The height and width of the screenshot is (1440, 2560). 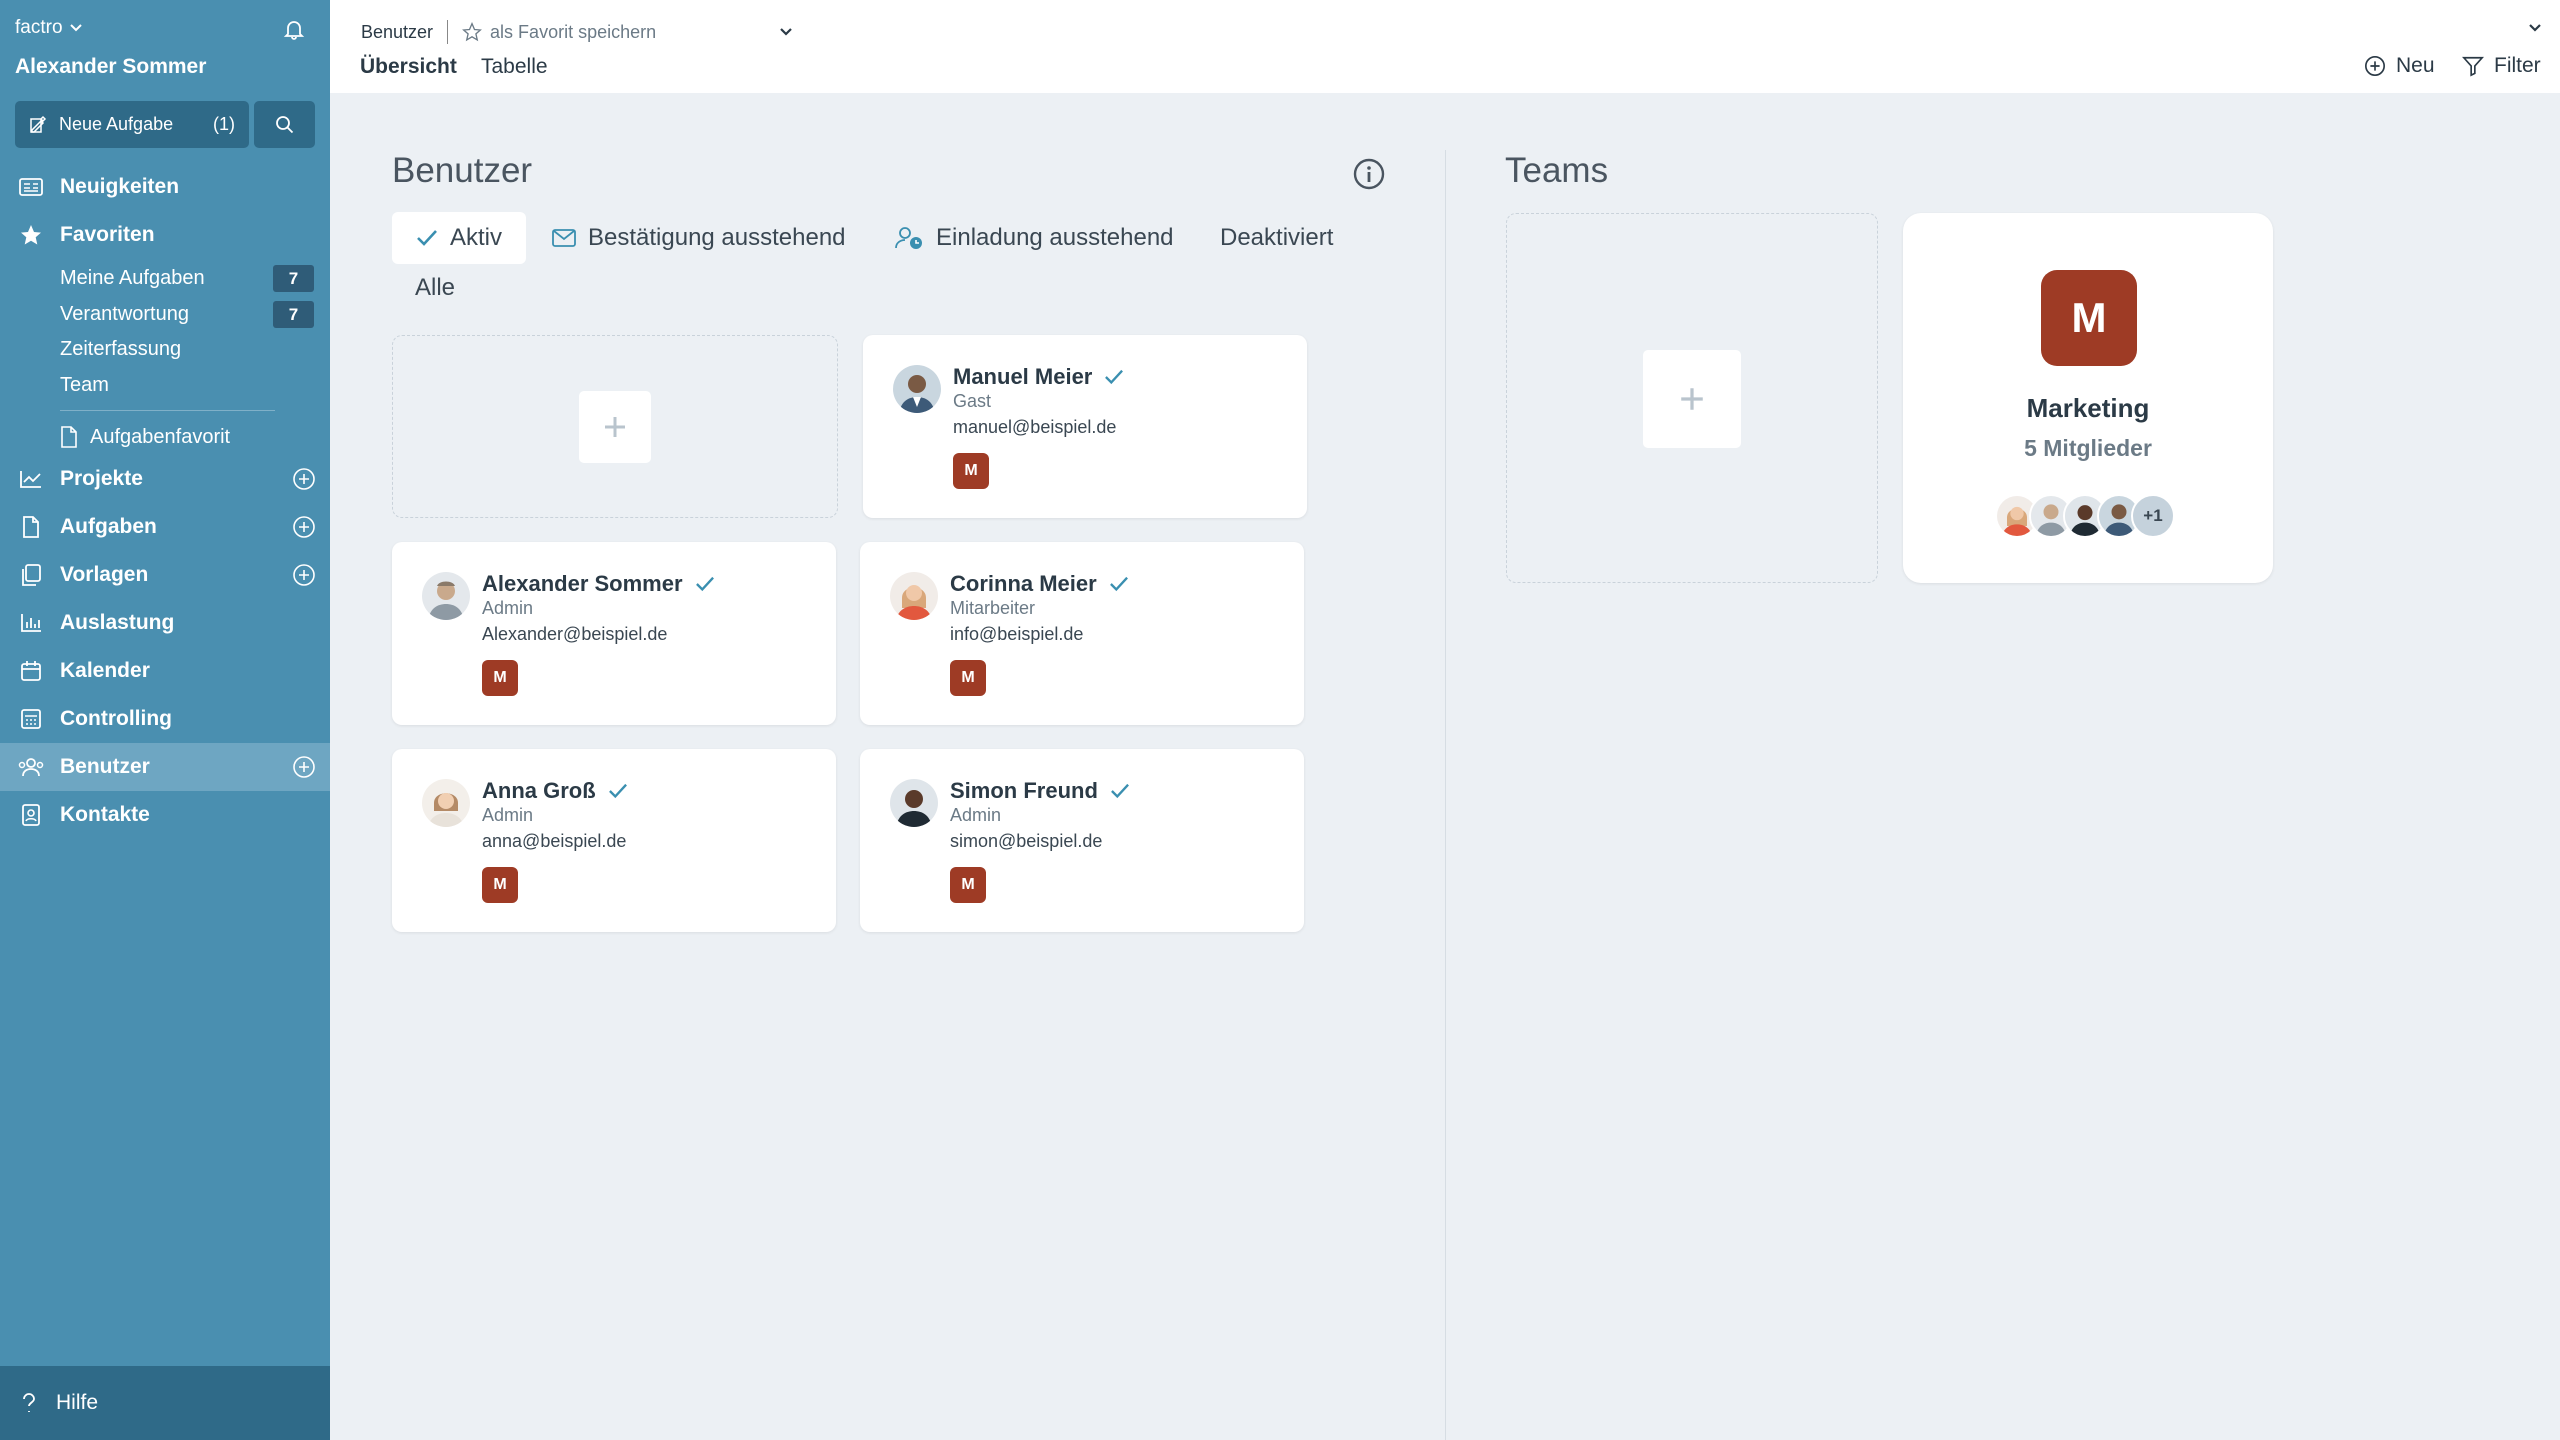 What do you see at coordinates (165, 1403) in the screenshot?
I see `help-button: Hilfe` at bounding box center [165, 1403].